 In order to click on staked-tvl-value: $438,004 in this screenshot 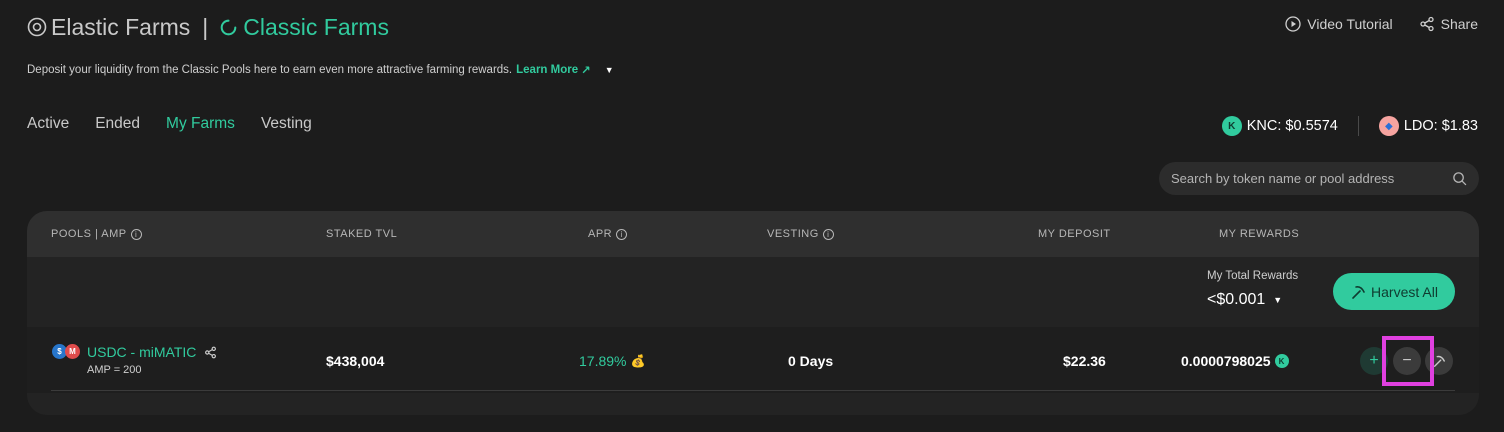, I will do `click(355, 361)`.